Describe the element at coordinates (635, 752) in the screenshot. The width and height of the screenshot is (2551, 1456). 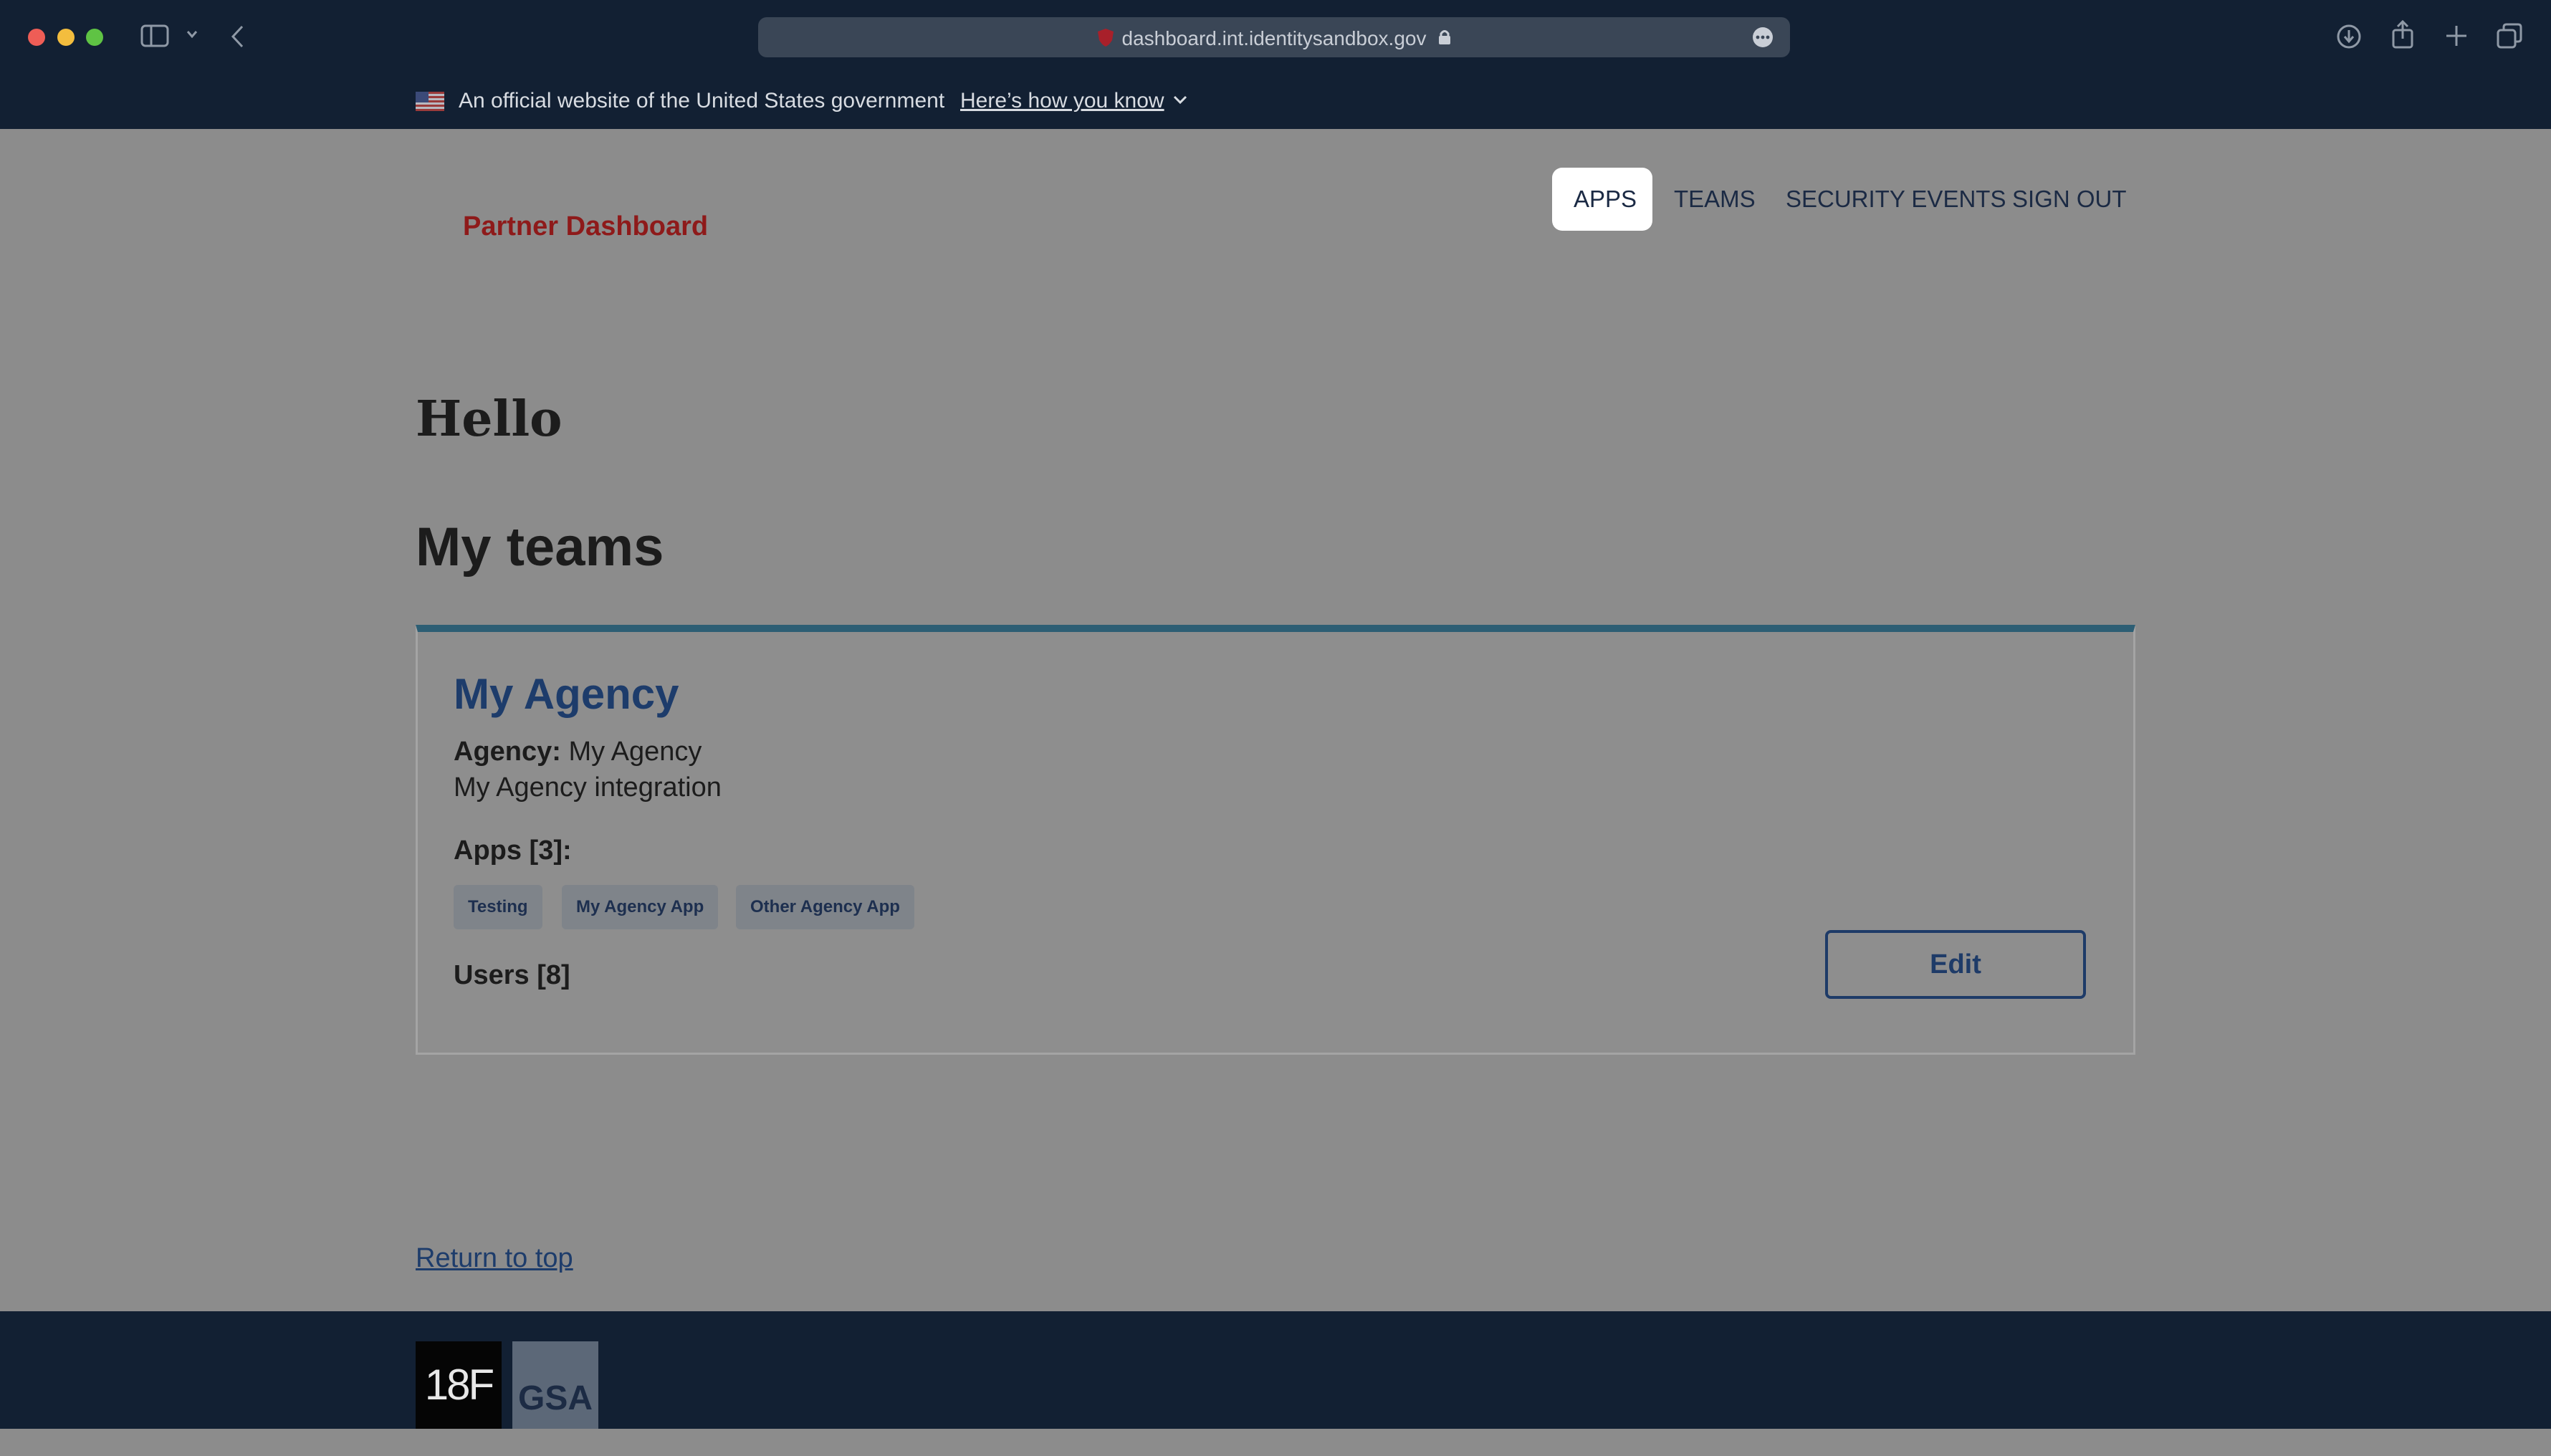
I see `agency-value: My Agency` at that location.